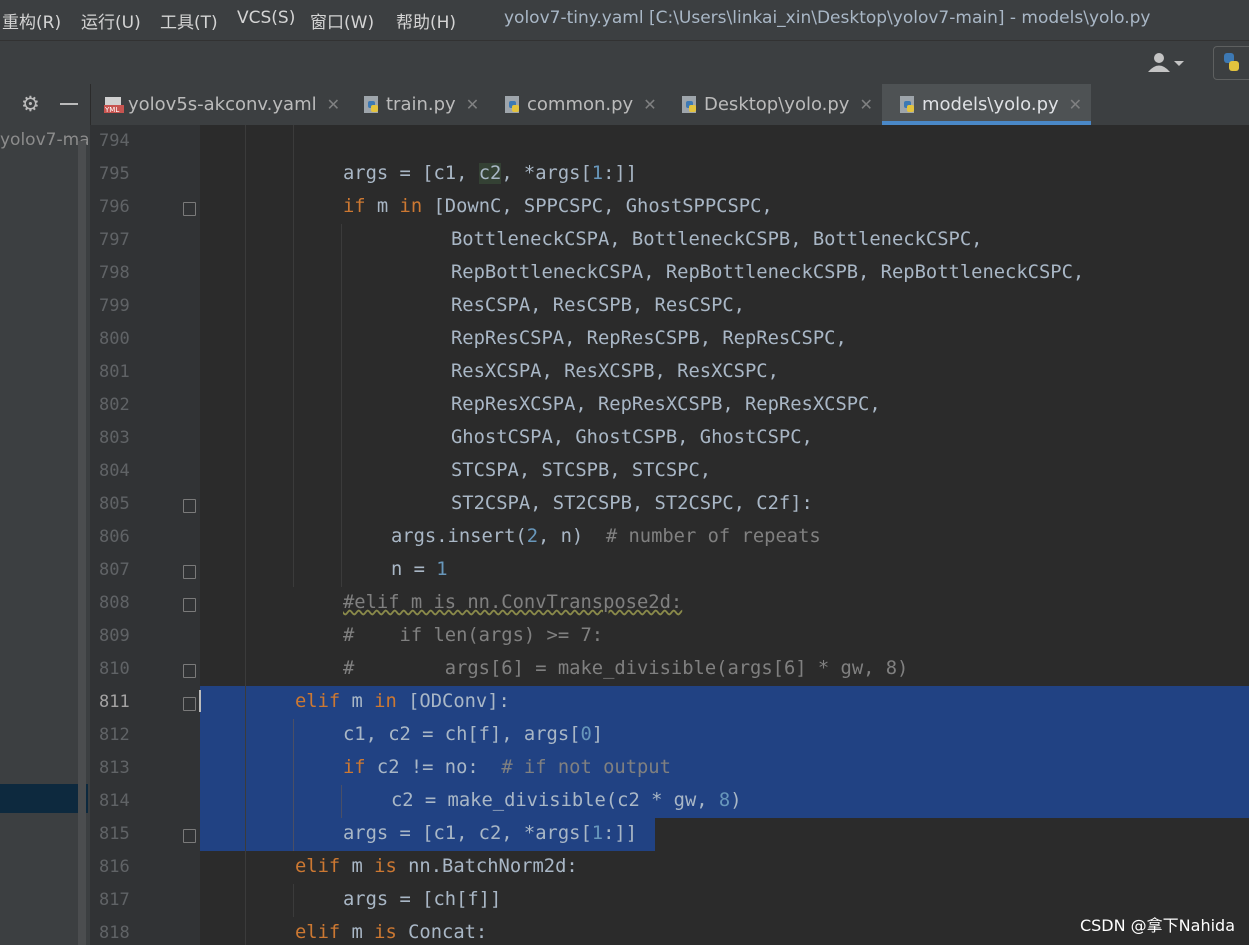 The width and height of the screenshot is (1249, 945). Describe the element at coordinates (342, 20) in the screenshot. I see `menu-window: 窗口(W)` at that location.